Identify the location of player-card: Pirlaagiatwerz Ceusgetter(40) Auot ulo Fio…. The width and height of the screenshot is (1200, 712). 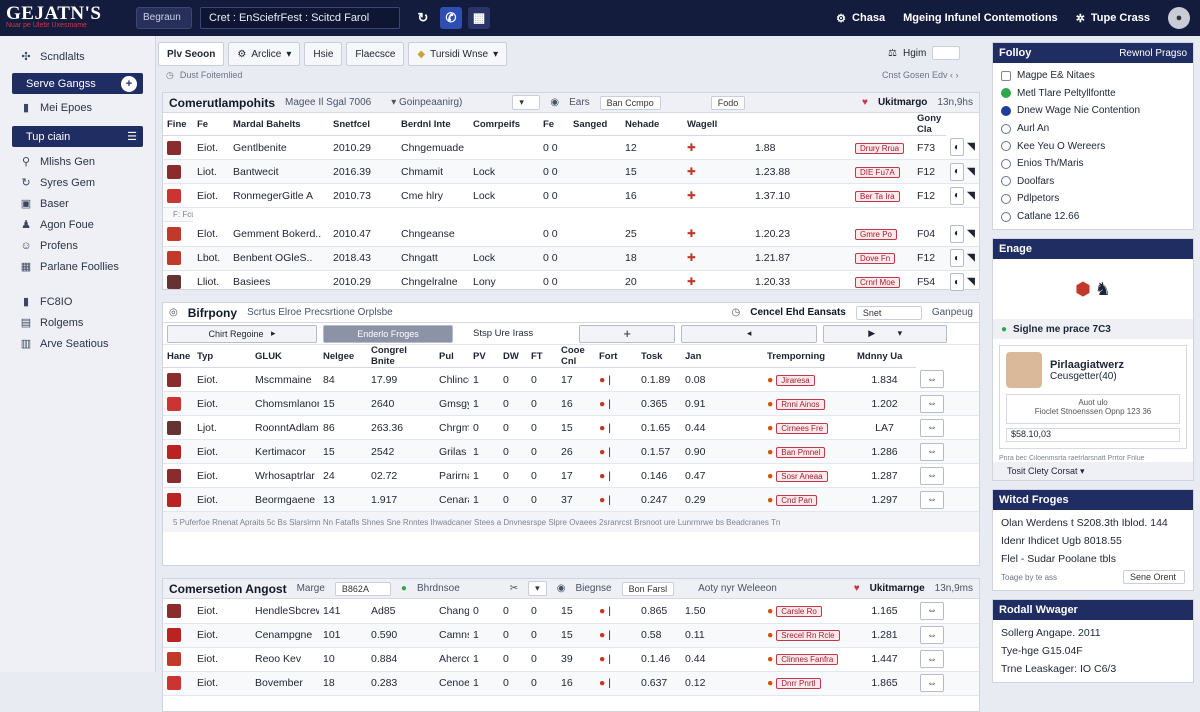
(1093, 397).